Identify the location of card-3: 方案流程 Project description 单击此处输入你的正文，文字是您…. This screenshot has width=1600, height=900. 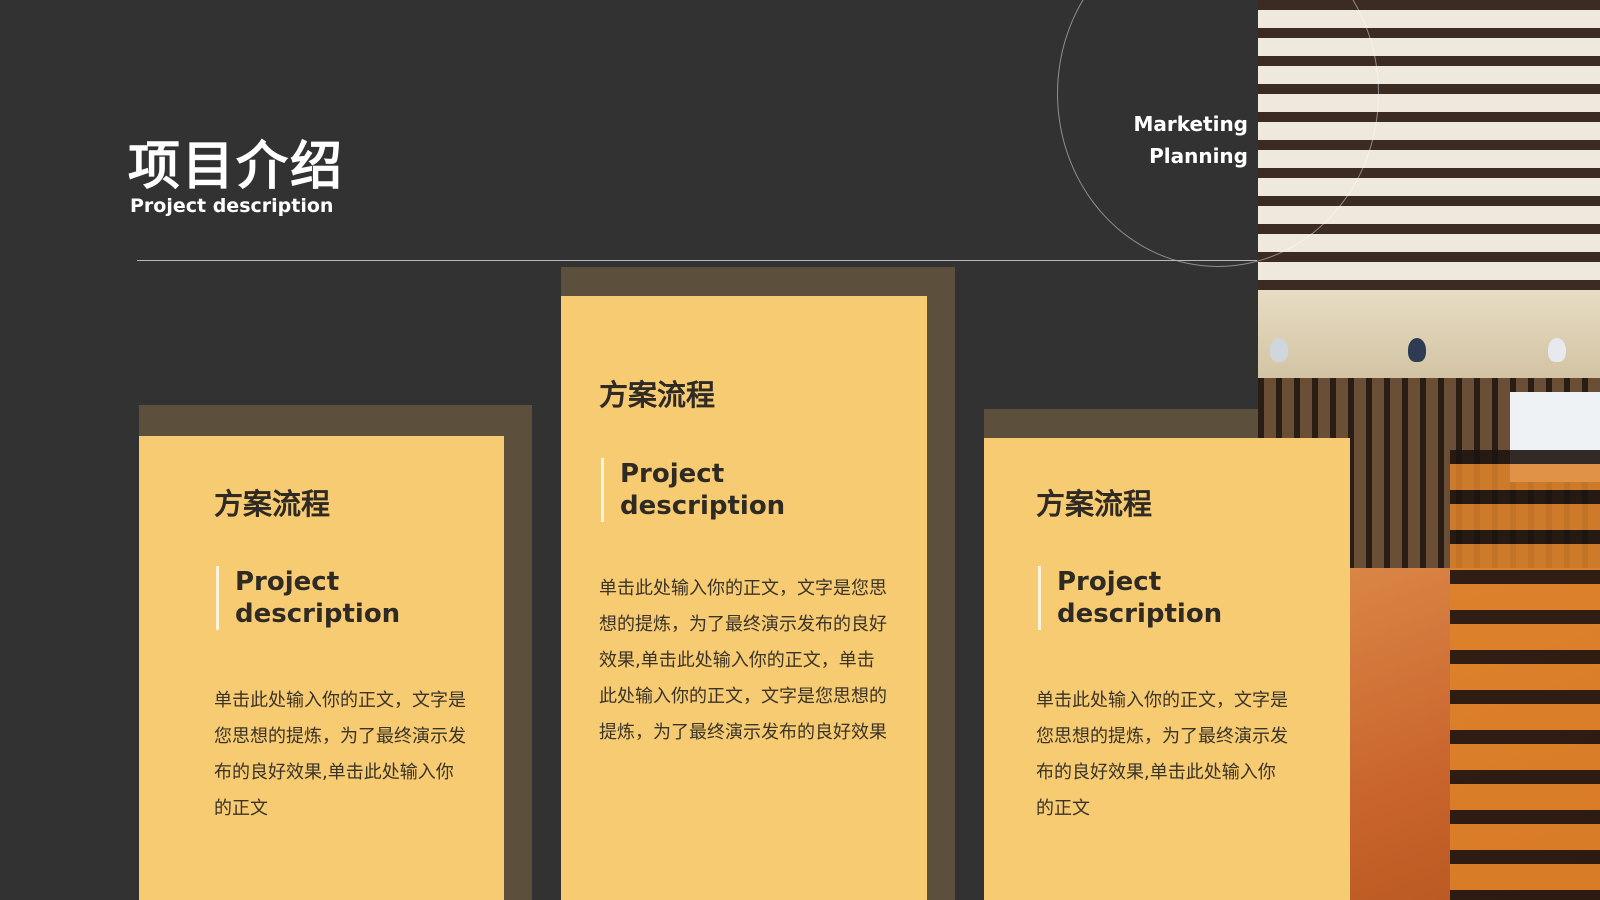
(1167, 669).